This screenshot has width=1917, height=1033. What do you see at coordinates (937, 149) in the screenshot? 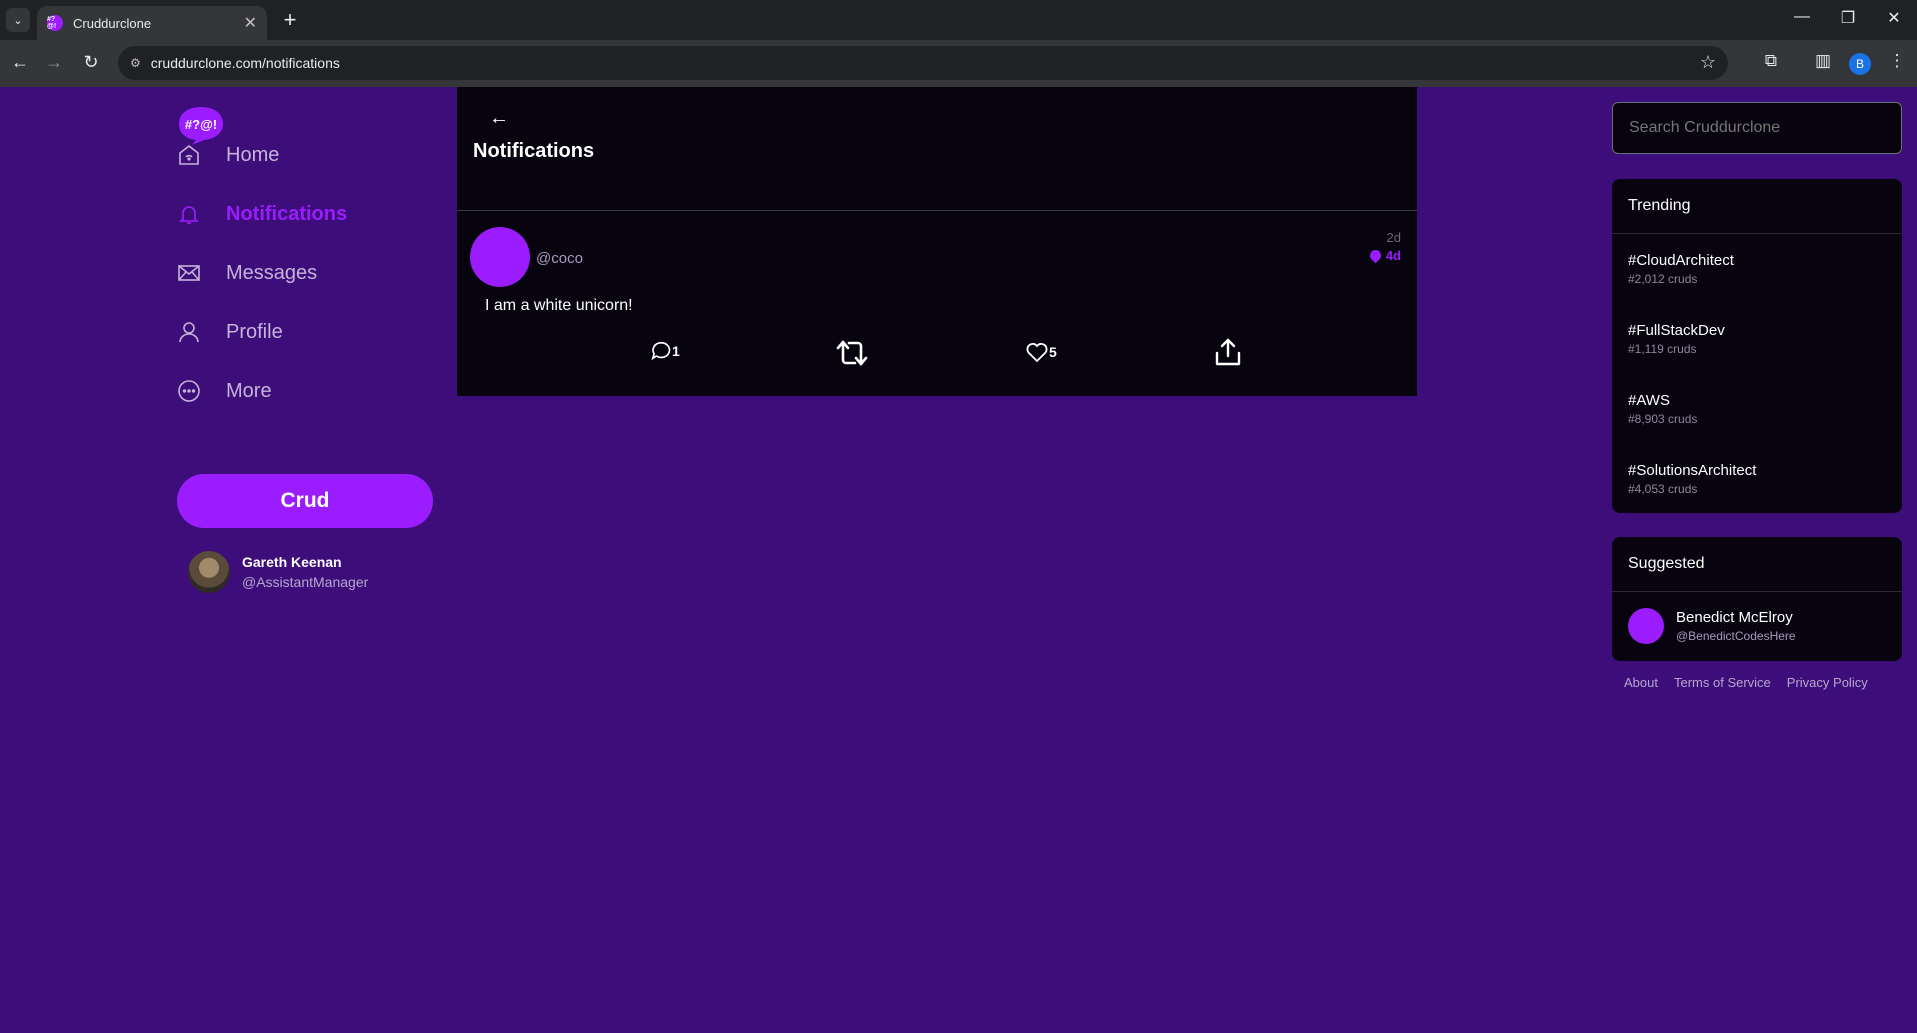
I see `feed-header: ← Notifications` at bounding box center [937, 149].